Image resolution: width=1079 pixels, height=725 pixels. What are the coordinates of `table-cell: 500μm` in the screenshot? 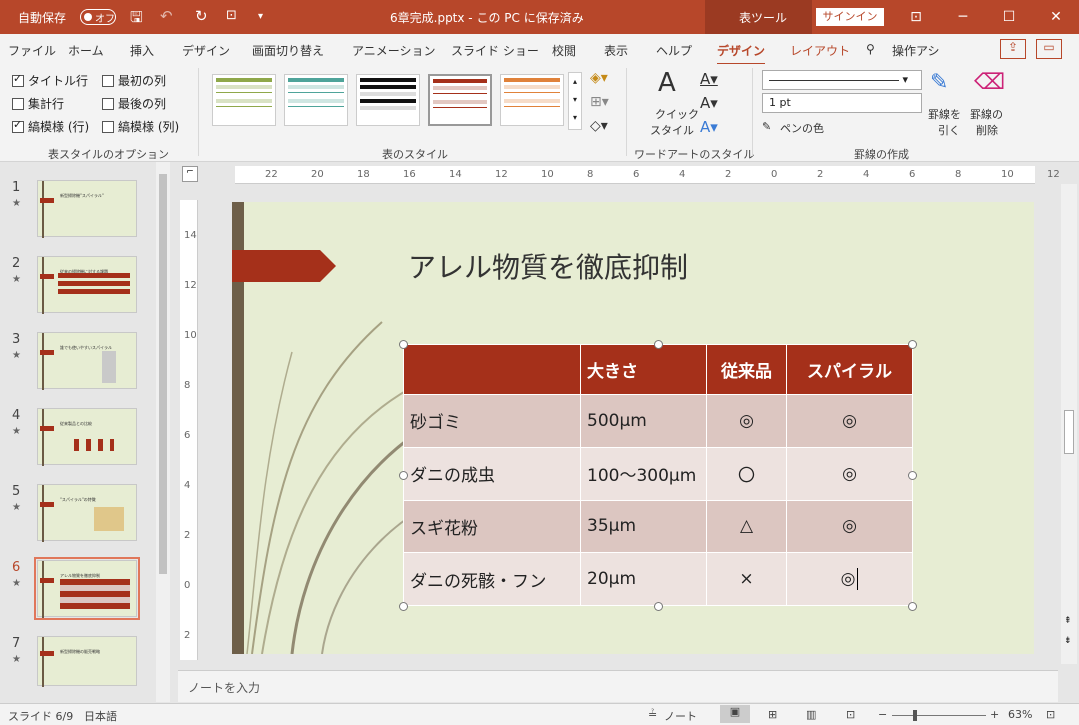 It's located at (643, 421).